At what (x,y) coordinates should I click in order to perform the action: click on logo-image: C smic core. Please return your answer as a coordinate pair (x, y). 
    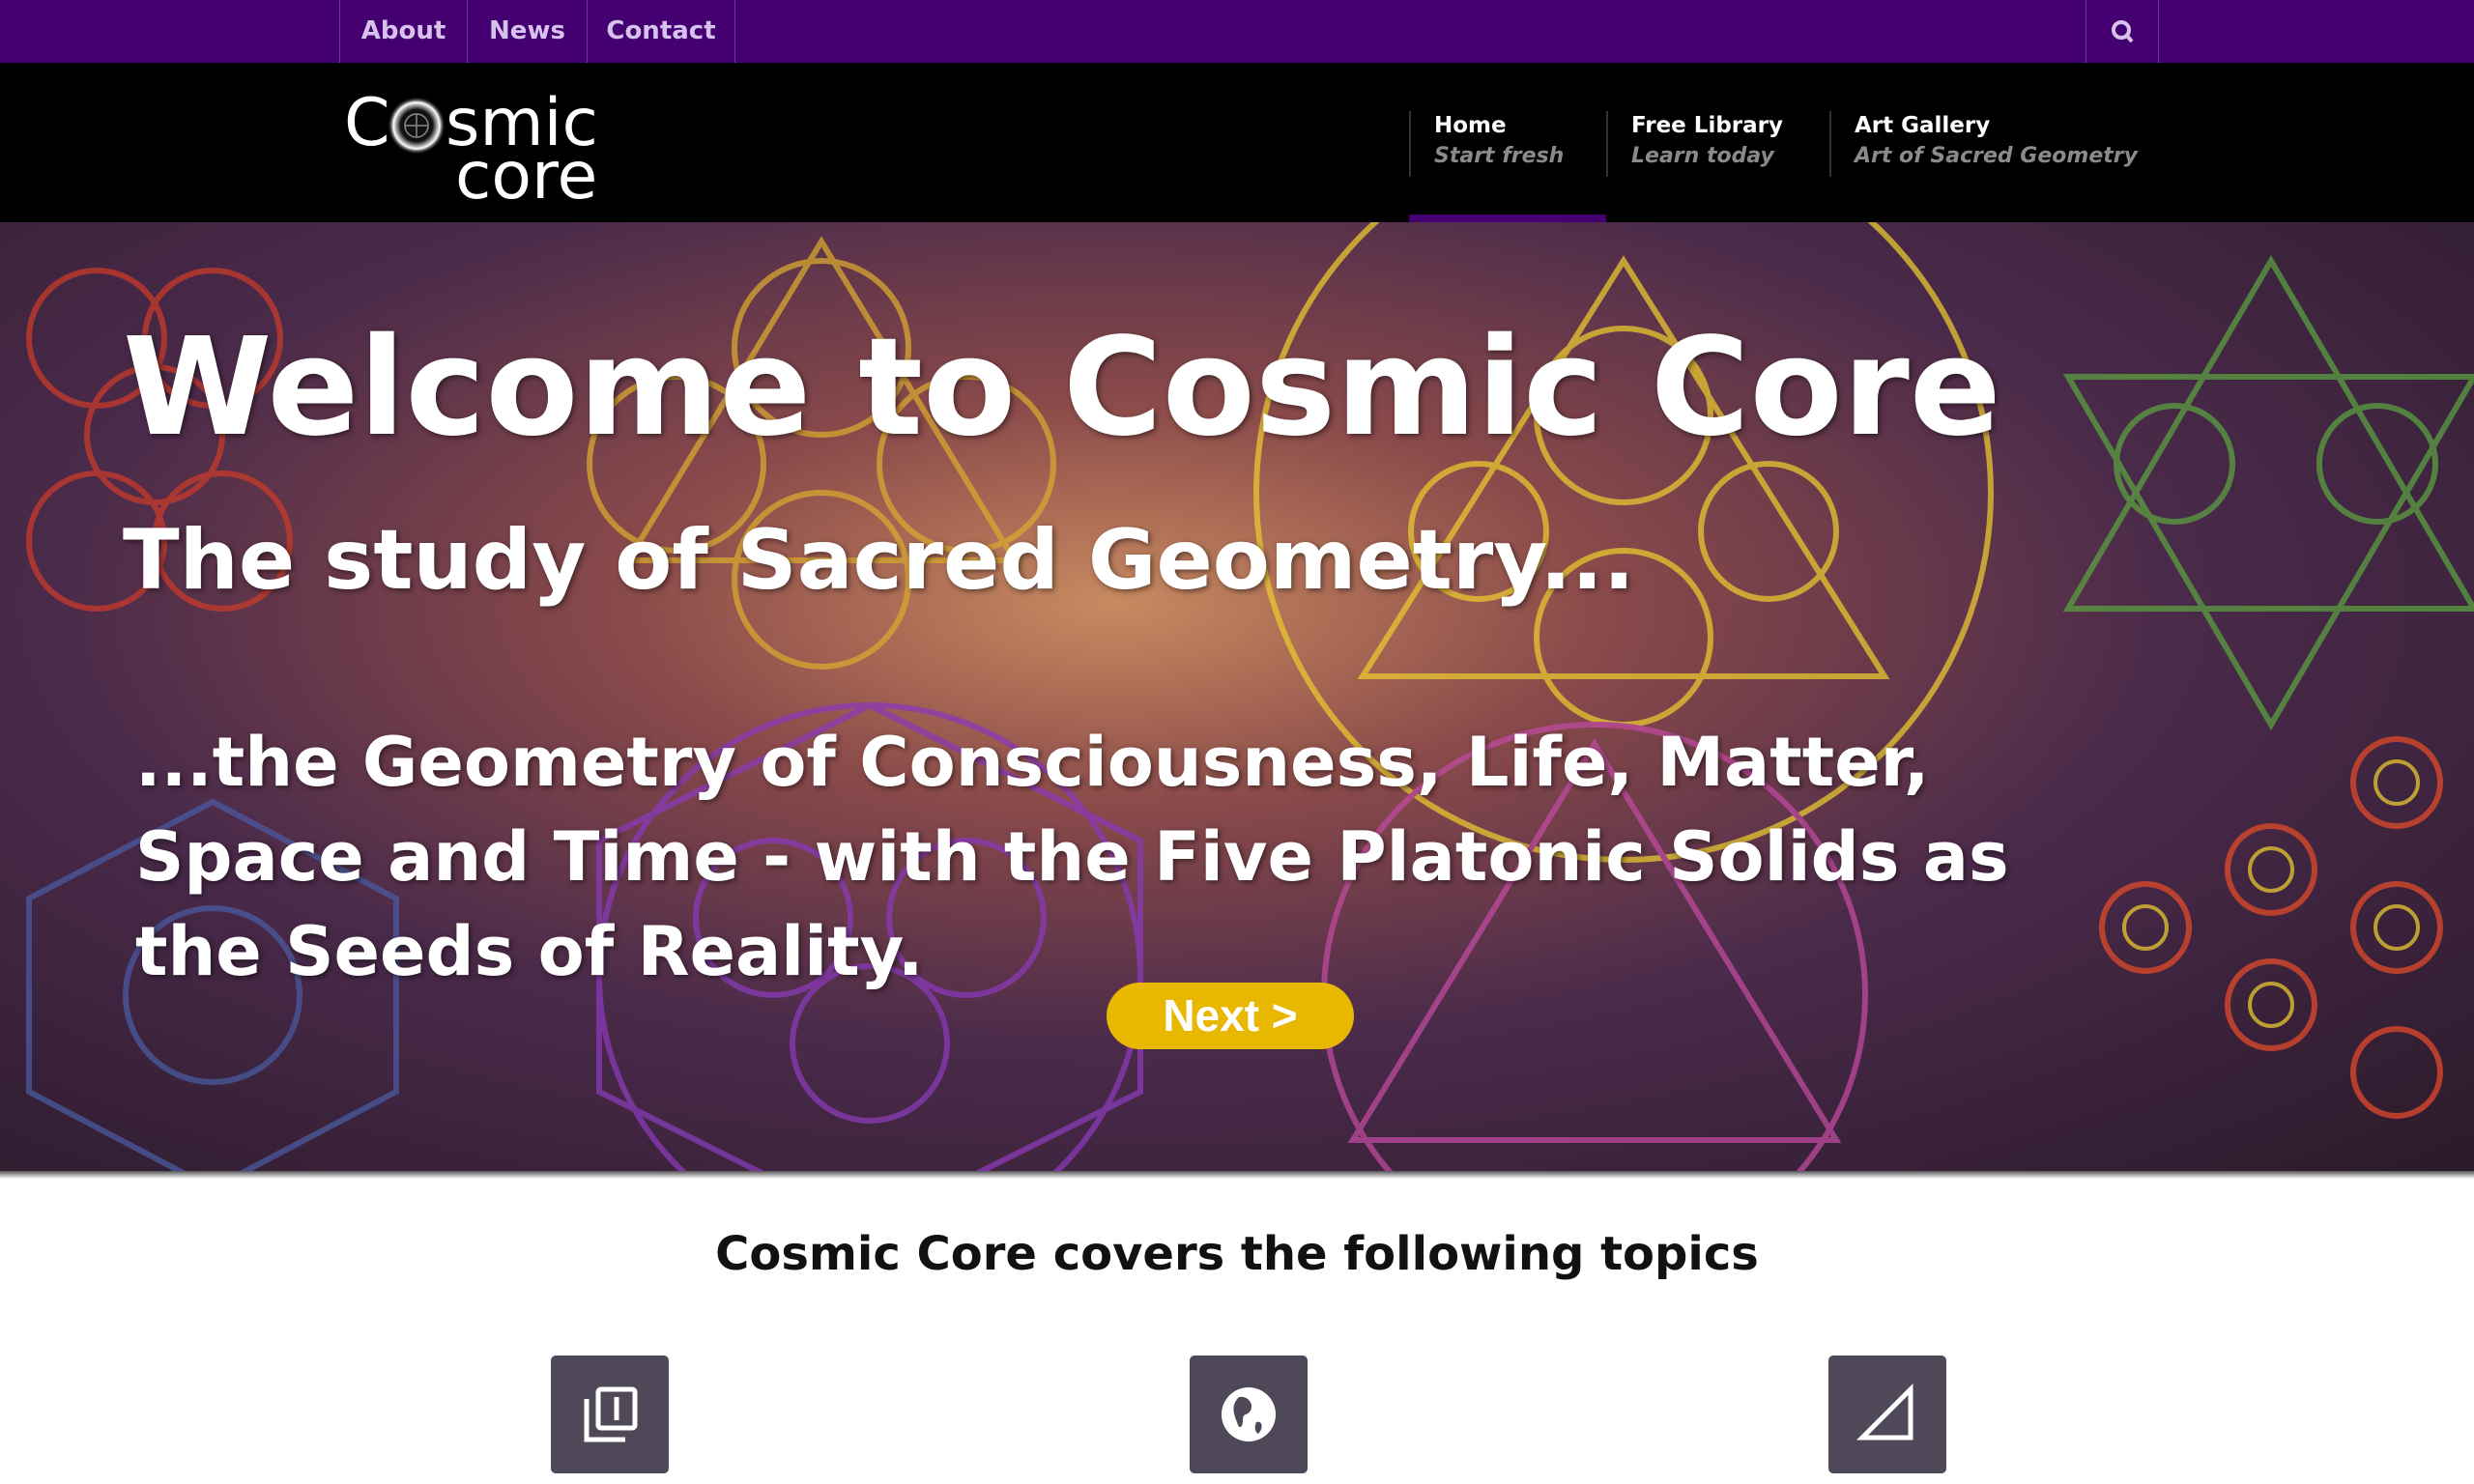
    Looking at the image, I should click on (471, 149).